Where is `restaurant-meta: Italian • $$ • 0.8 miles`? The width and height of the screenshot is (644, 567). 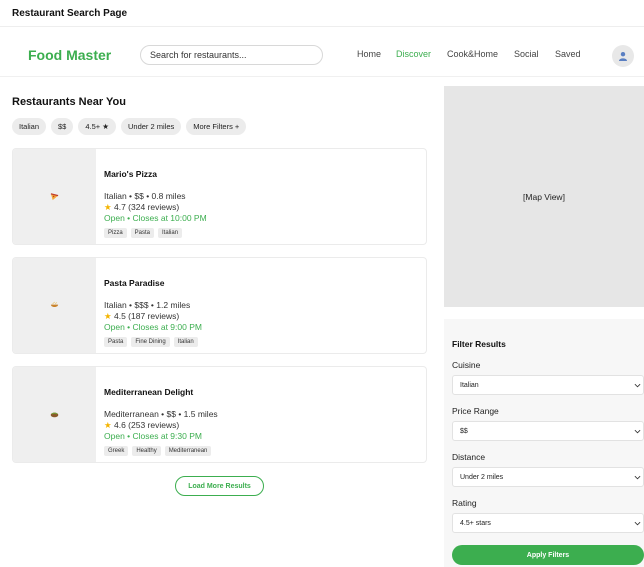 restaurant-meta: Italian • $$ • 0.8 miles is located at coordinates (145, 196).